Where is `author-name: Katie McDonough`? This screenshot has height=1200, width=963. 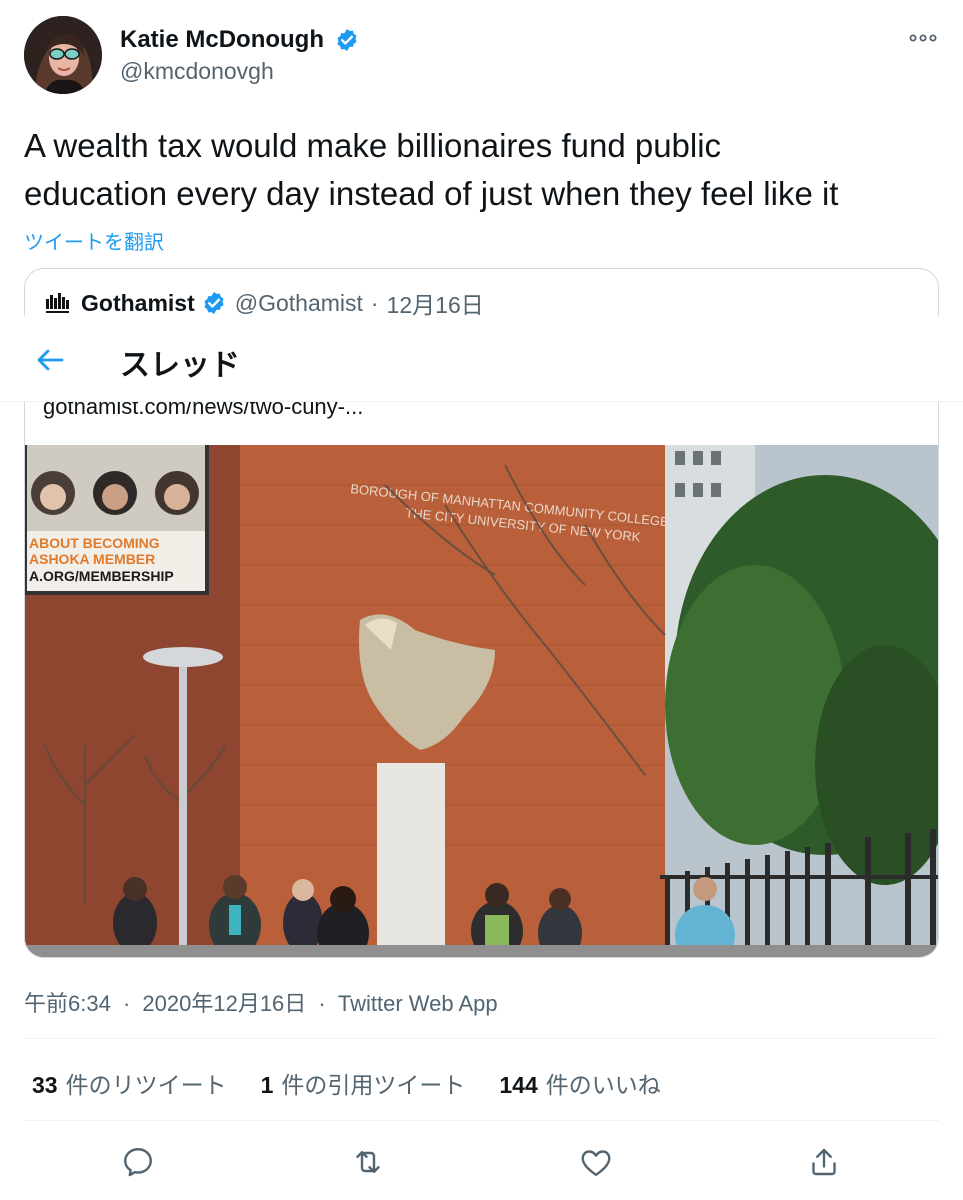 author-name: Katie McDonough is located at coordinates (222, 40).